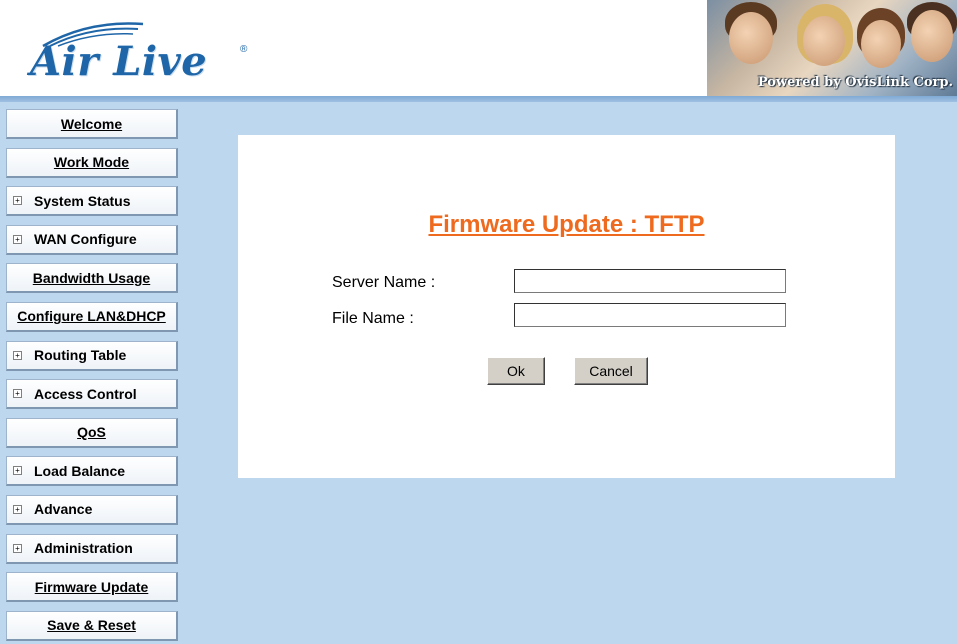 This screenshot has height=644, width=957. Describe the element at coordinates (650, 281) in the screenshot. I see `server-name-input` at that location.